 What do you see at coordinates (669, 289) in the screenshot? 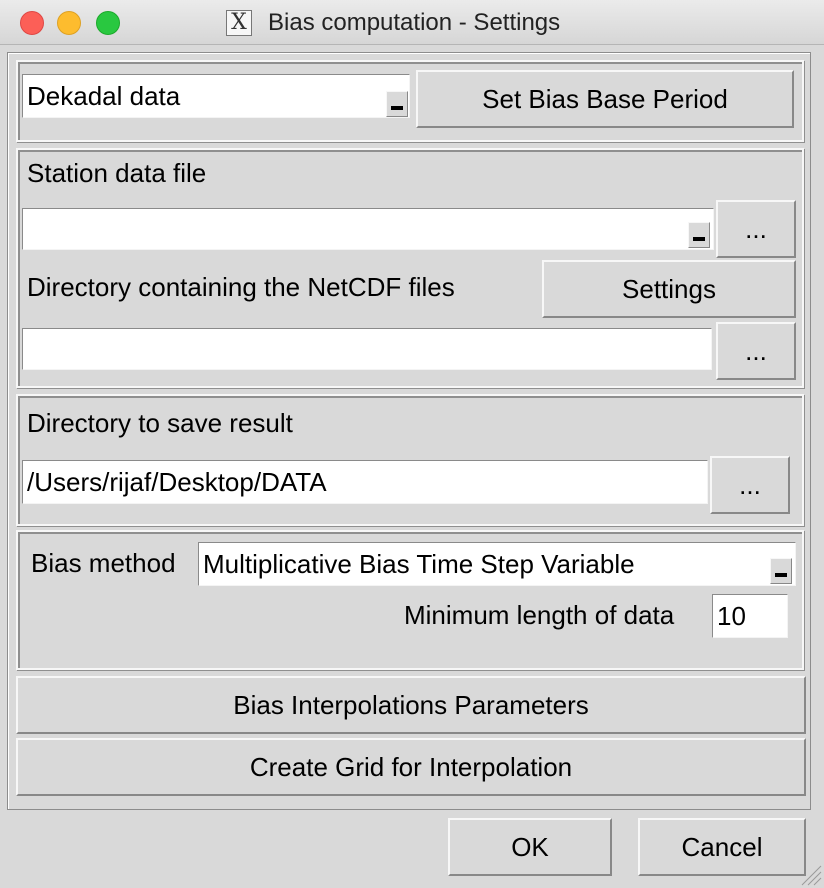
I see `netcdf-settings-button: Settings` at bounding box center [669, 289].